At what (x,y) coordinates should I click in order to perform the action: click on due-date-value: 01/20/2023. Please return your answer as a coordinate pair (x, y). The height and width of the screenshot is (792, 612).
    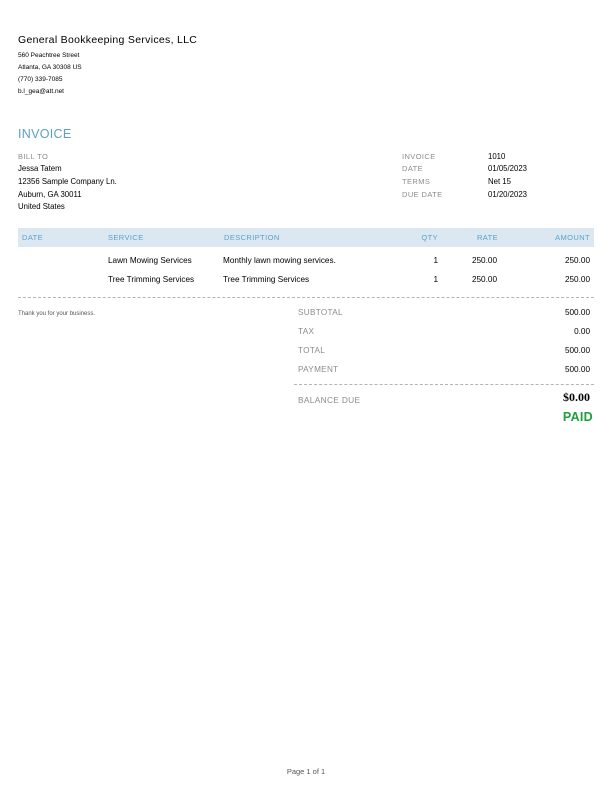
    Looking at the image, I should click on (508, 194).